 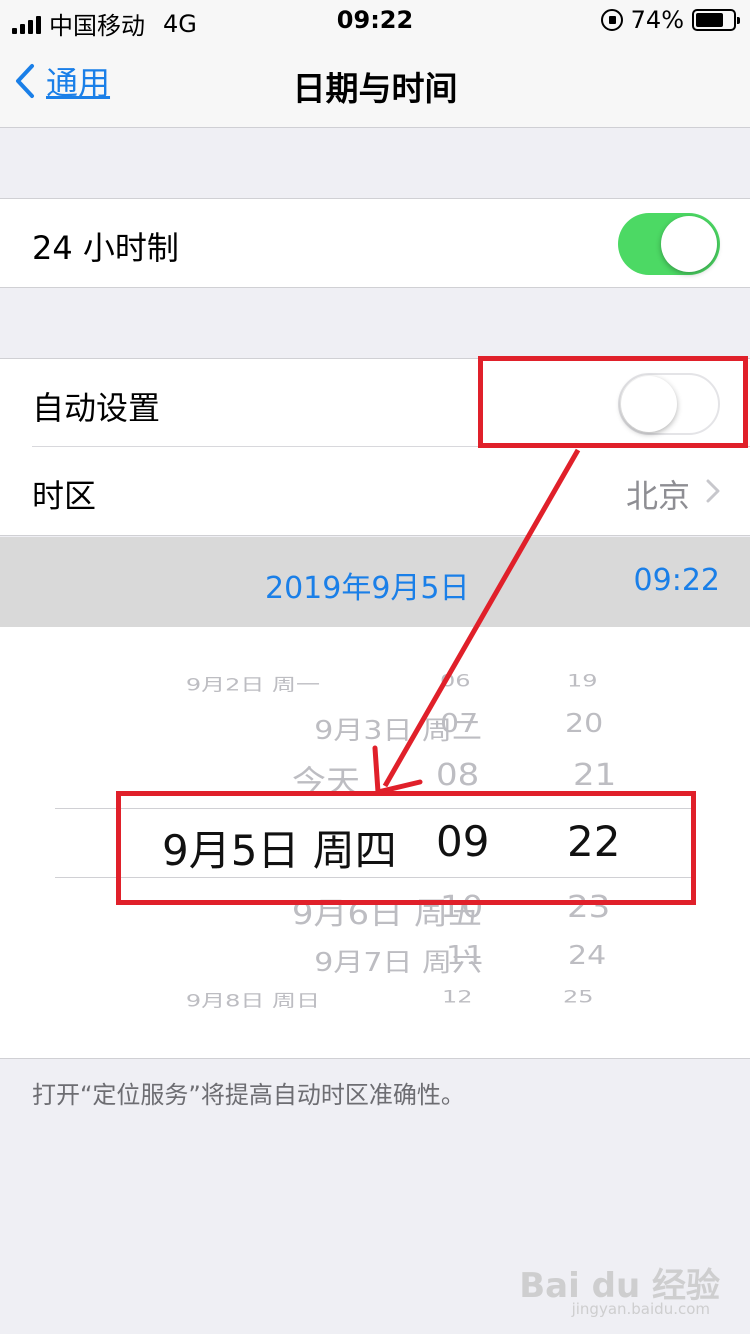 I want to click on picker-hour: 07, so click(x=459, y=724).